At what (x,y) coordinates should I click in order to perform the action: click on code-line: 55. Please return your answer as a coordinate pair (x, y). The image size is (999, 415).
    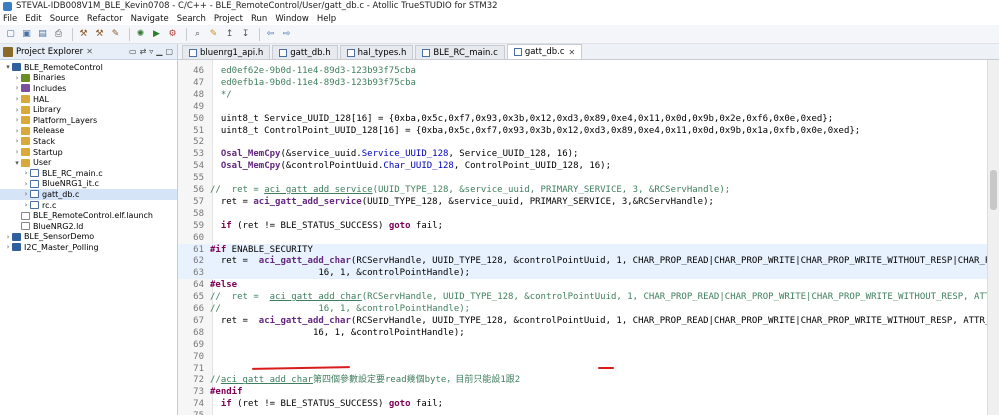
    Looking at the image, I should click on (582, 178).